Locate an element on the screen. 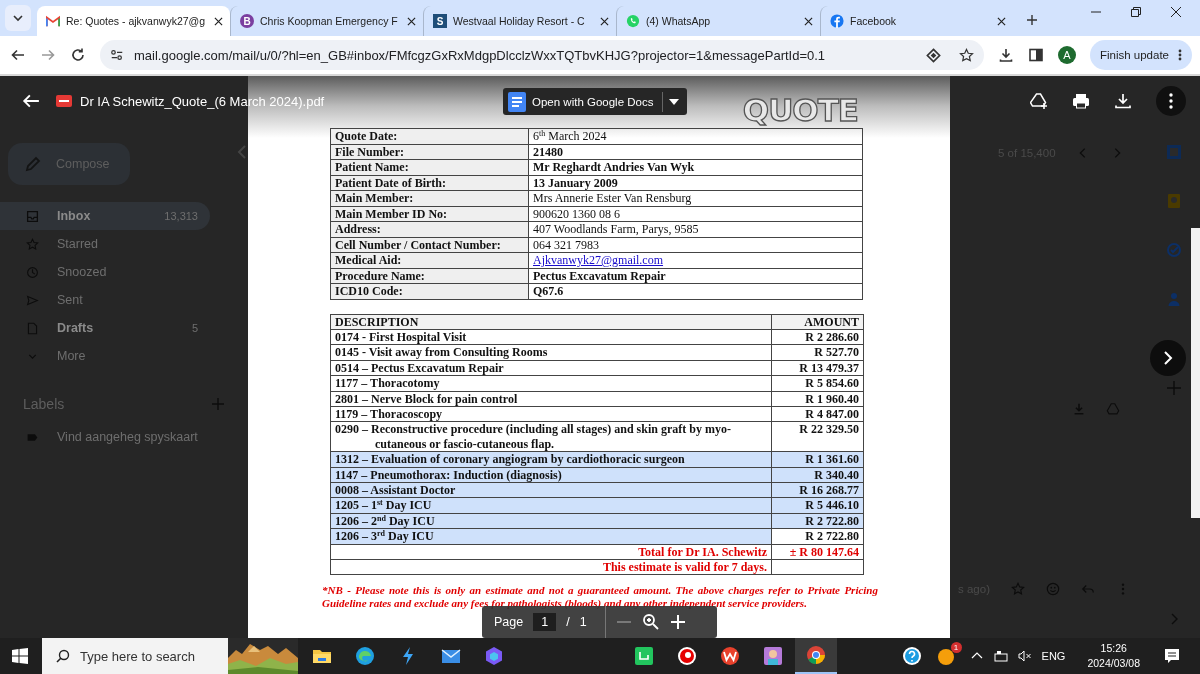 This screenshot has width=1200, height=674. tab-title: Westvaal Holiday Resort - C is located at coordinates (519, 21).